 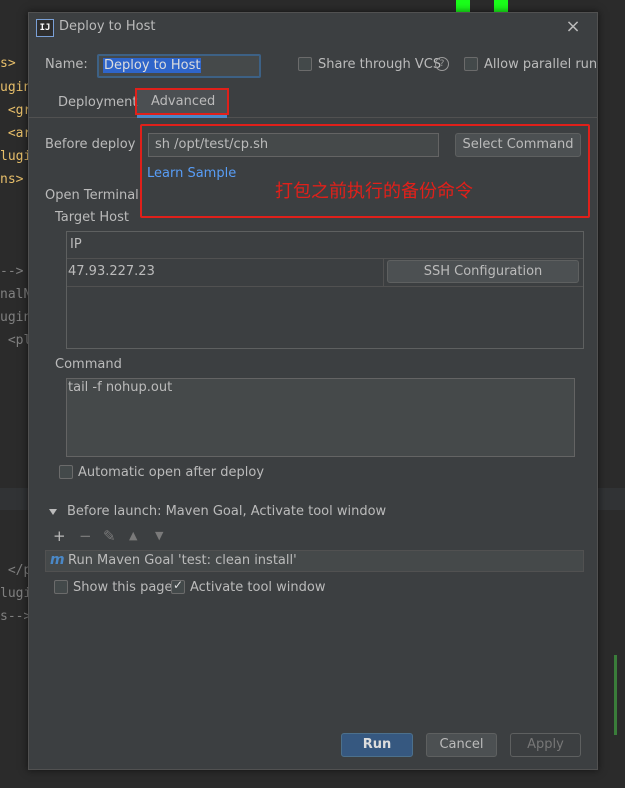 What do you see at coordinates (380, 64) in the screenshot?
I see `share-vcs-label: Share through VCS` at bounding box center [380, 64].